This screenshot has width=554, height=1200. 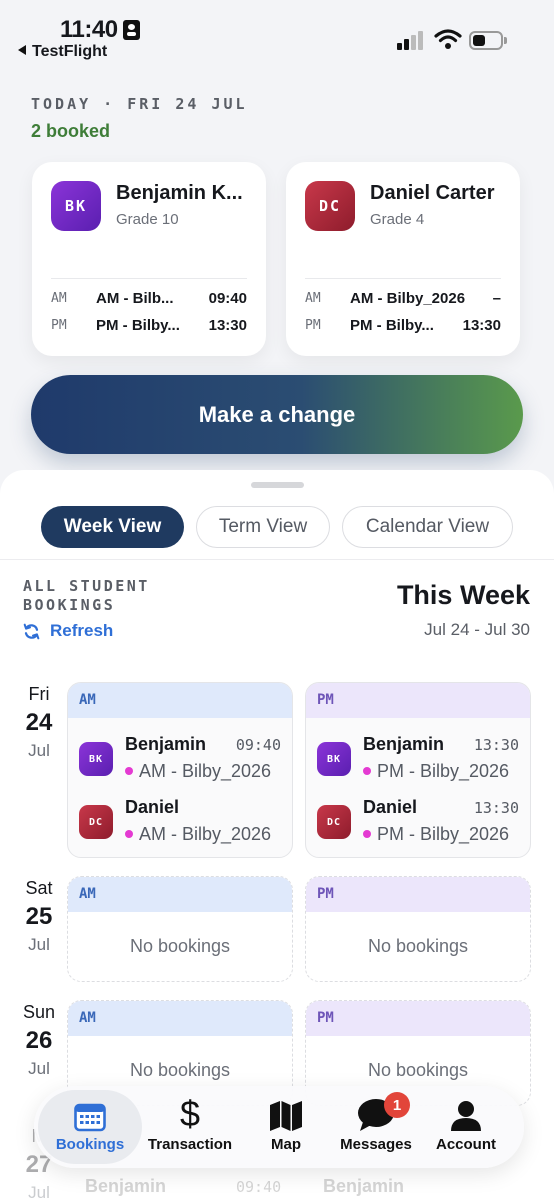 I want to click on tab-messages: Messages 1, so click(x=376, y=1127).